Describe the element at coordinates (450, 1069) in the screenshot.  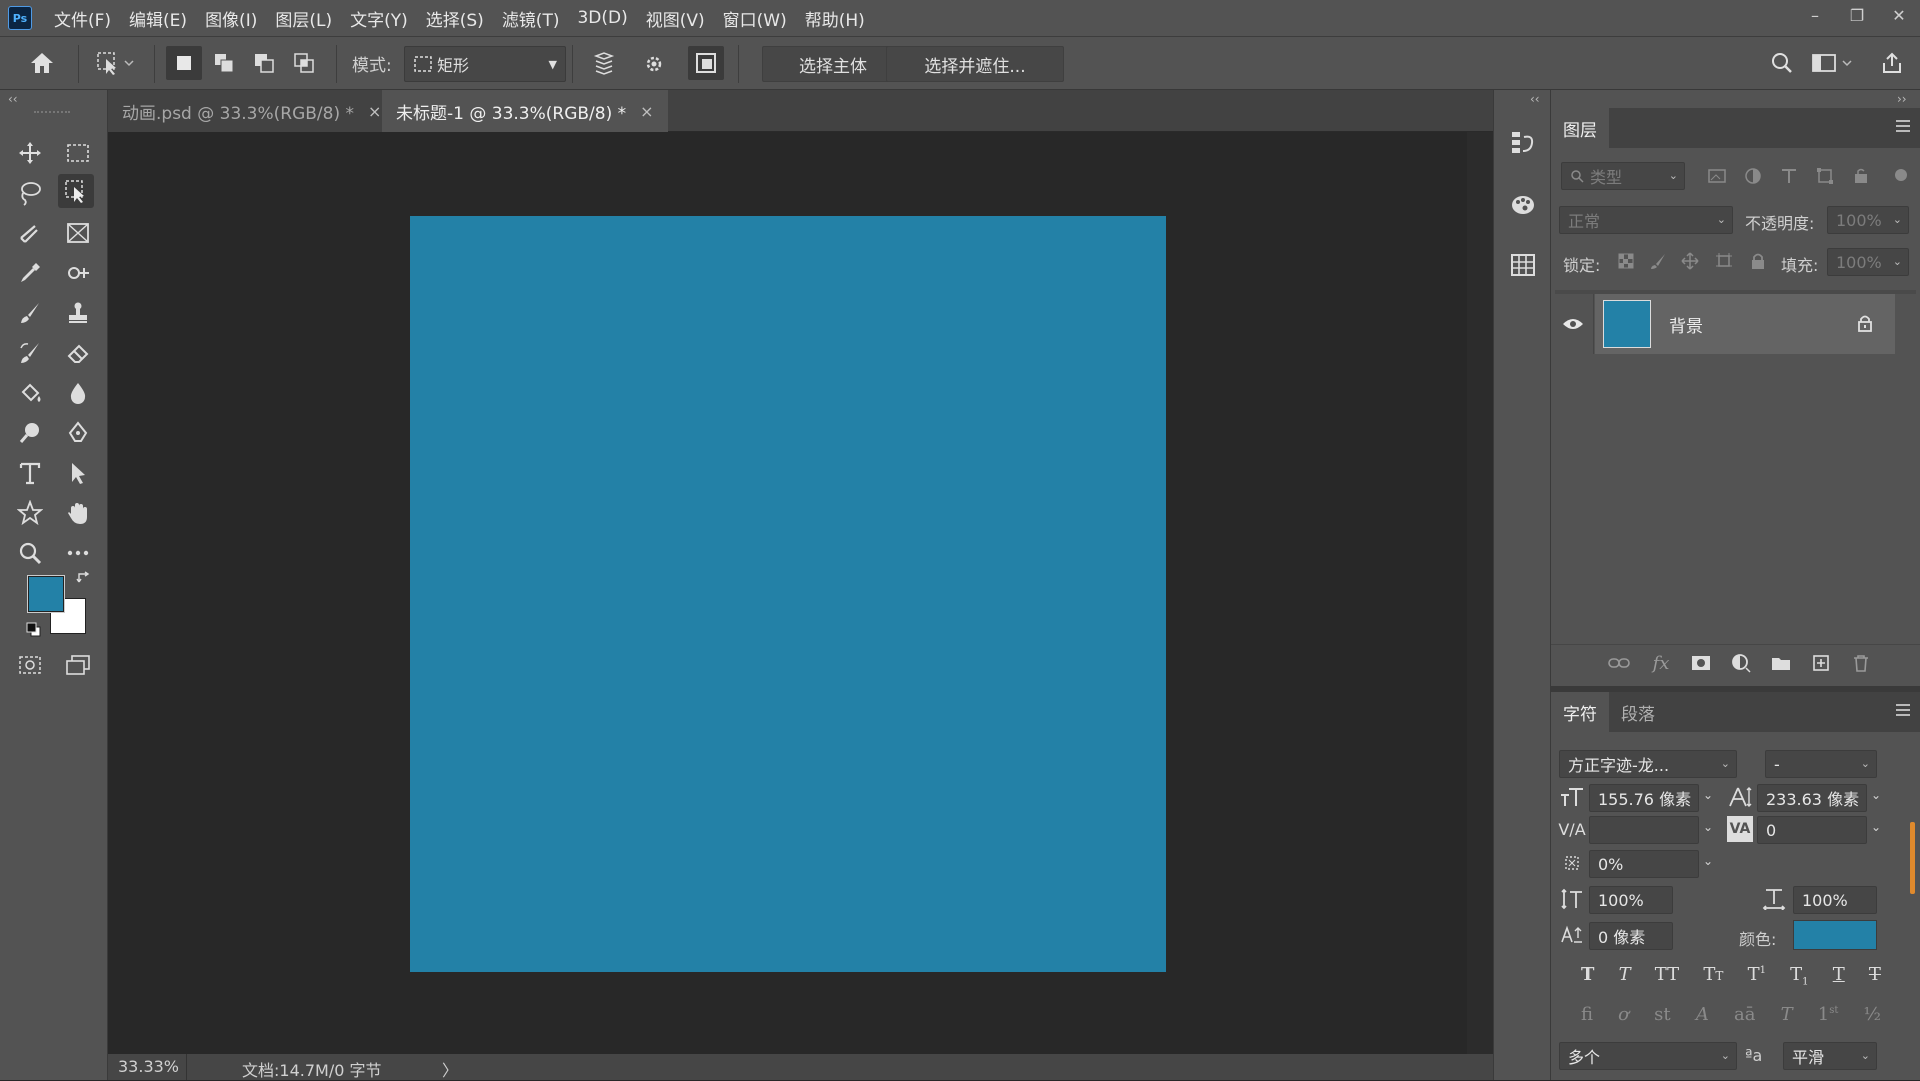
I see `status-menu-arrow: 〉` at that location.